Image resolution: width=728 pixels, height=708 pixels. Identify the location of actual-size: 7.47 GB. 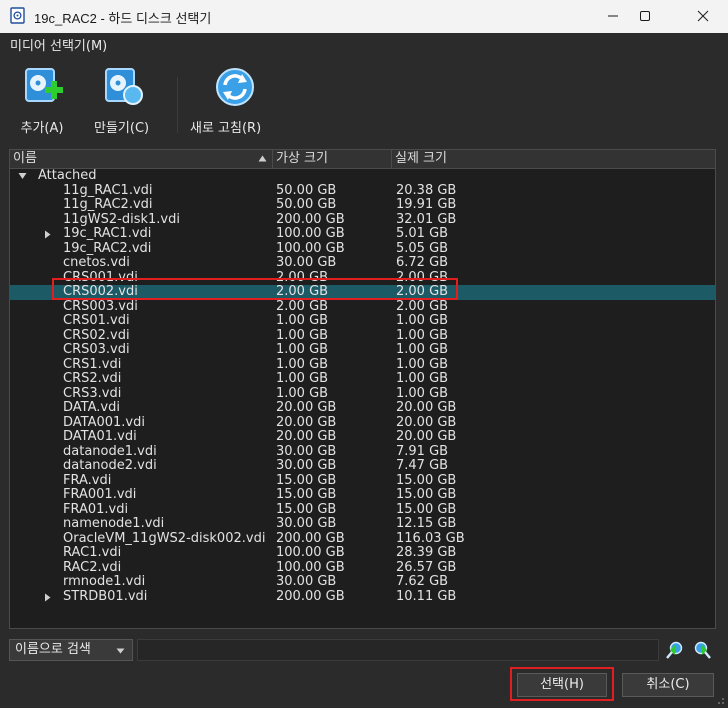
(422, 465).